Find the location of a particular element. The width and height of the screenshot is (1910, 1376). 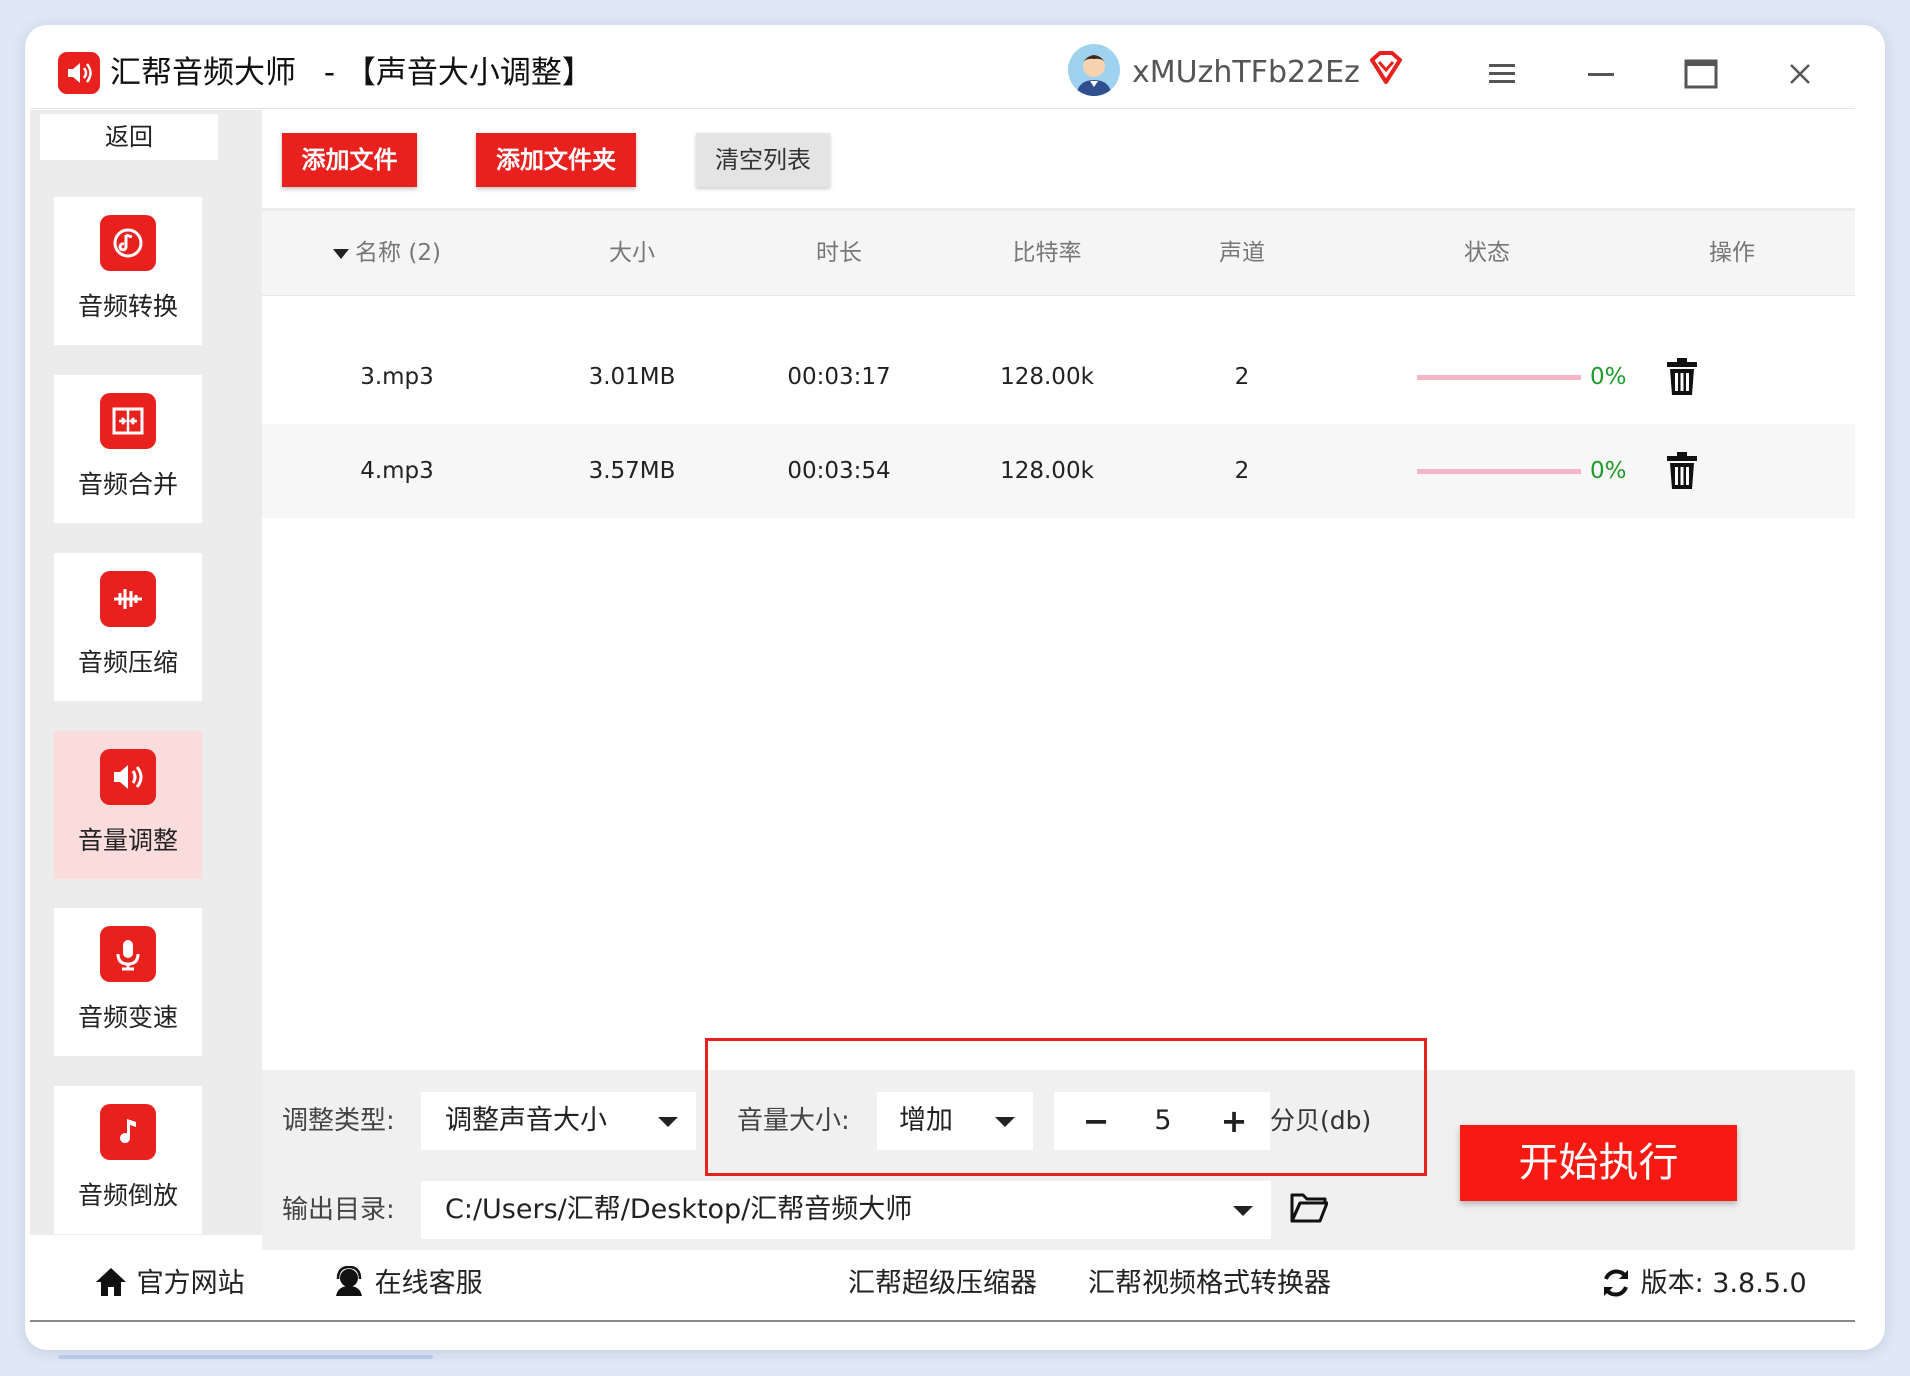

compressor-link: 汇帮超级压缩器 is located at coordinates (942, 1284).